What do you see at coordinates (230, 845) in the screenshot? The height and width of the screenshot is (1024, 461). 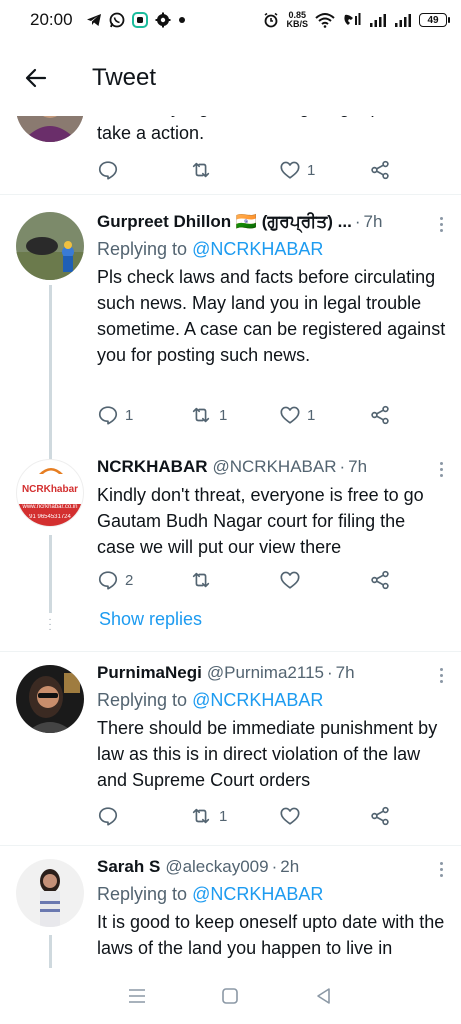 I see `divider` at bounding box center [230, 845].